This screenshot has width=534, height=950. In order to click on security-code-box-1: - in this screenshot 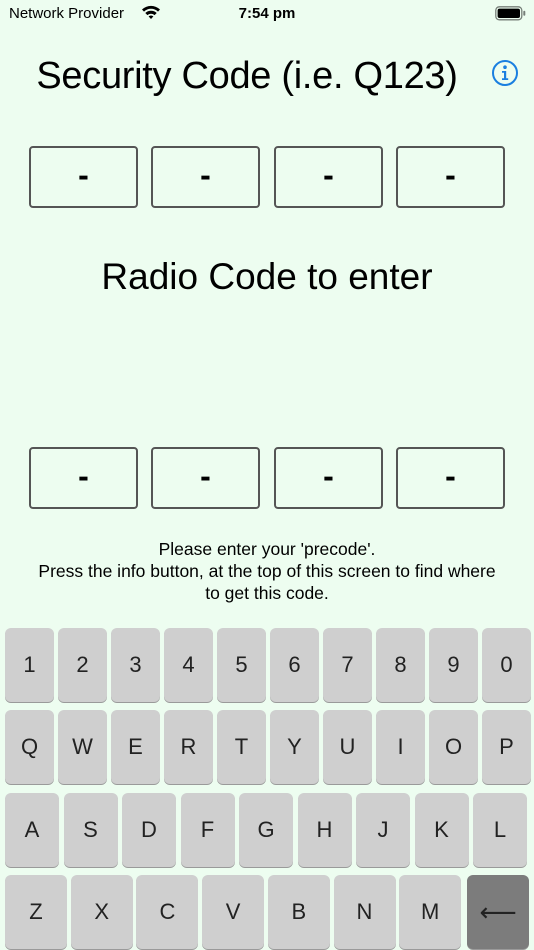, I will do `click(83, 177)`.